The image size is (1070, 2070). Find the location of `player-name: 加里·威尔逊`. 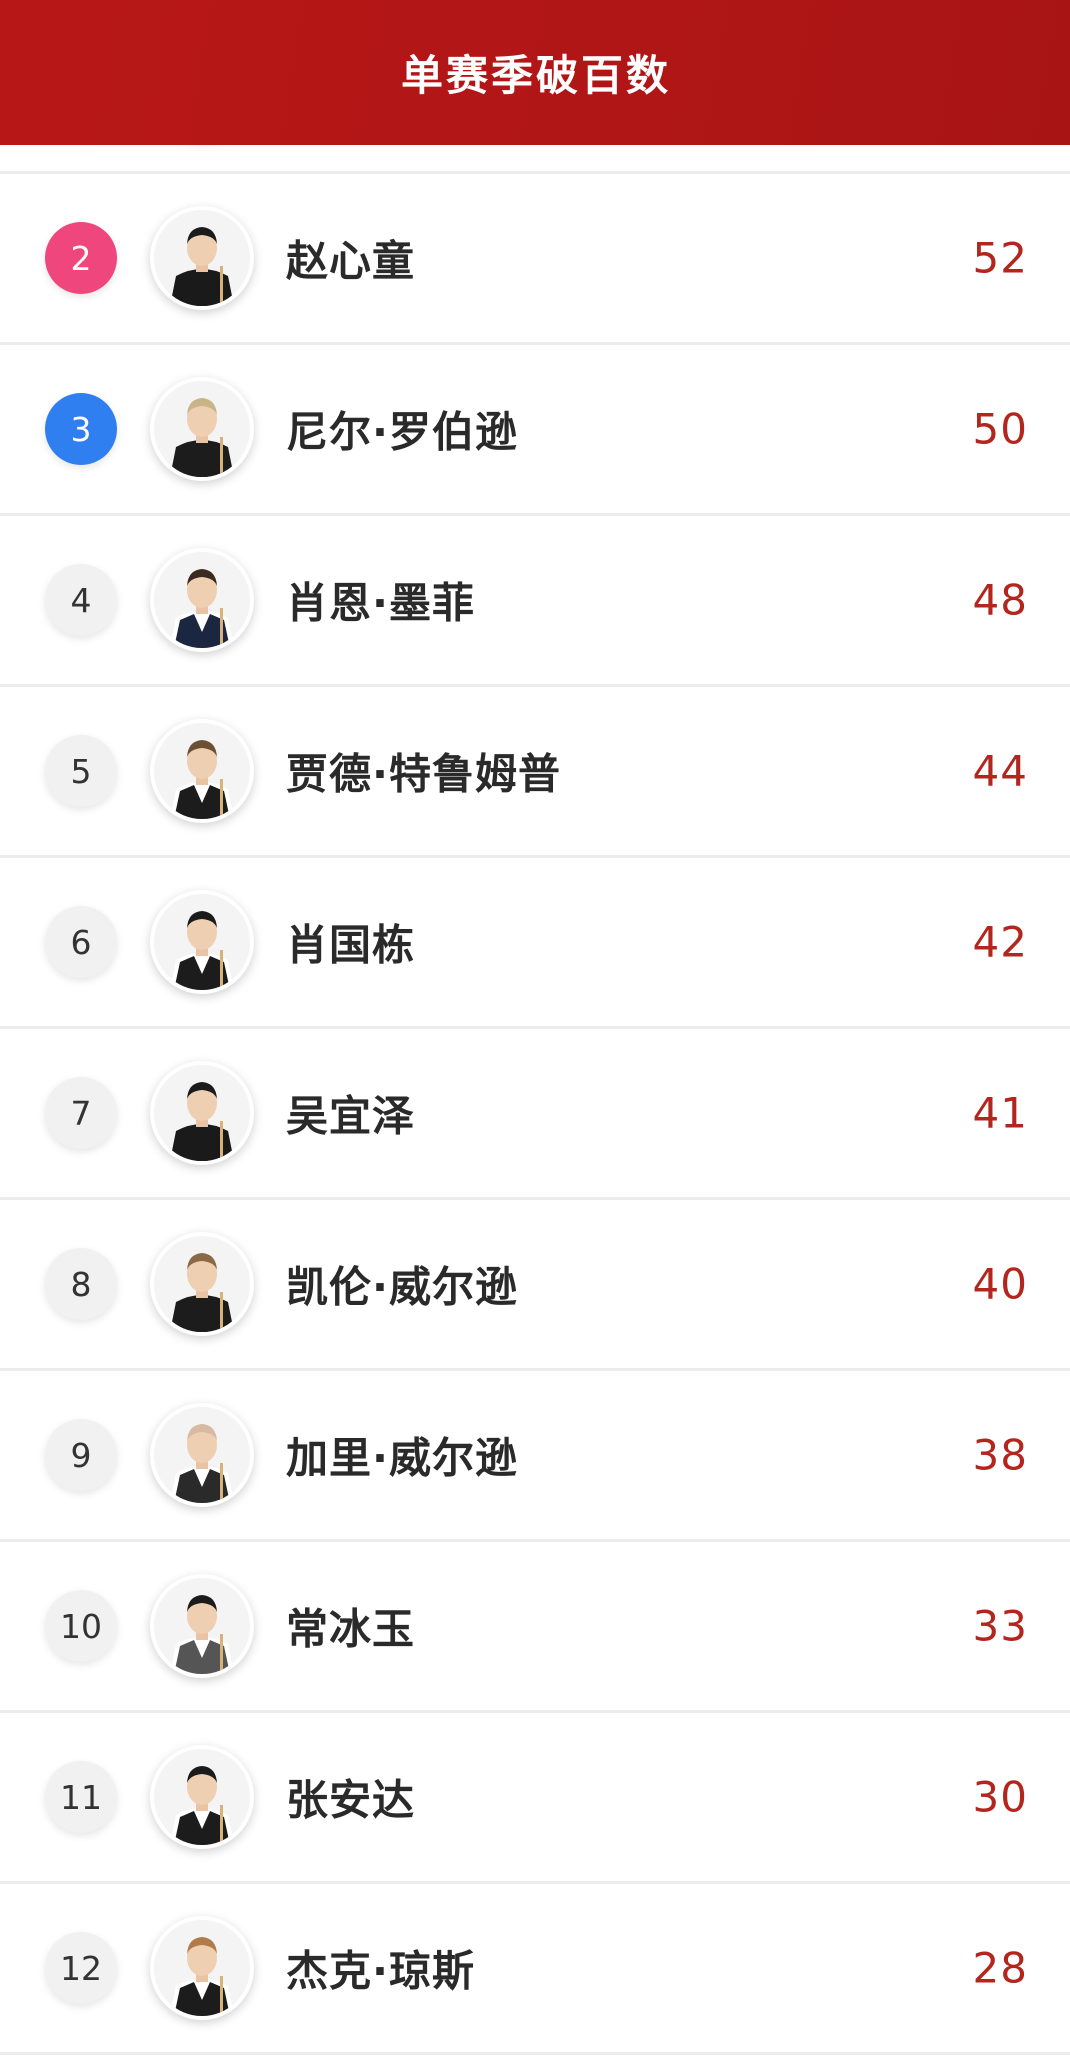

player-name: 加里·威尔逊 is located at coordinates (402, 1458).